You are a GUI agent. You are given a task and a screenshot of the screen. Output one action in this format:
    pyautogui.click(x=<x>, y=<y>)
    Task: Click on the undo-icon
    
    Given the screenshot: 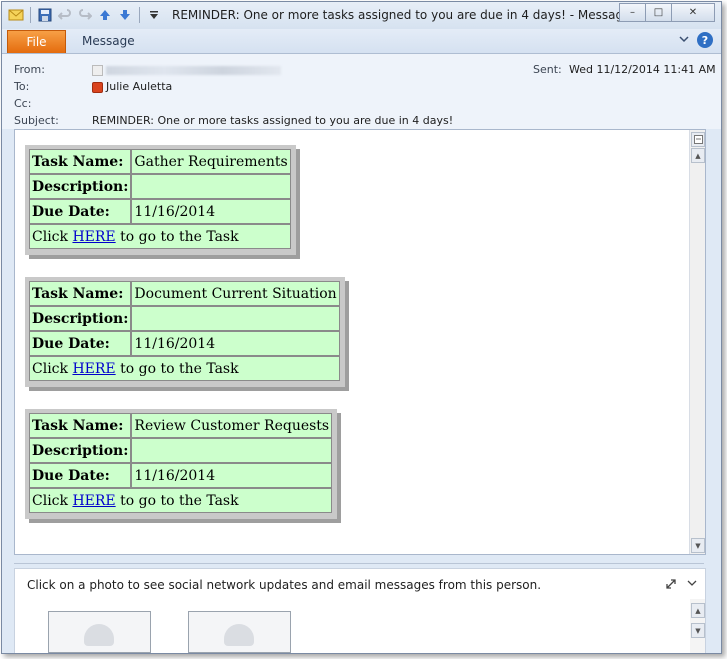 What is the action you would take?
    pyautogui.click(x=65, y=15)
    